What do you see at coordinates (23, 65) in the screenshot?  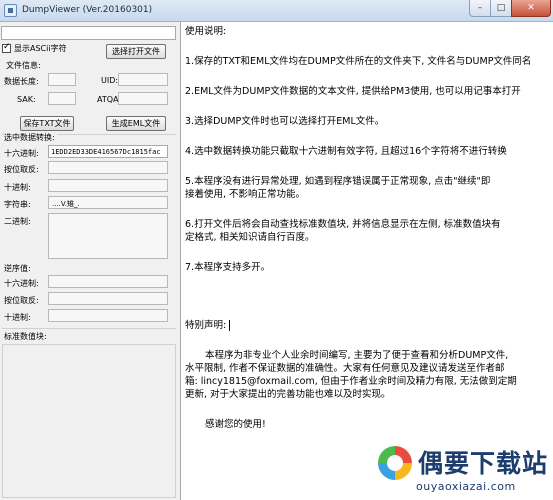 I see `file-info-title: 文件信息:` at bounding box center [23, 65].